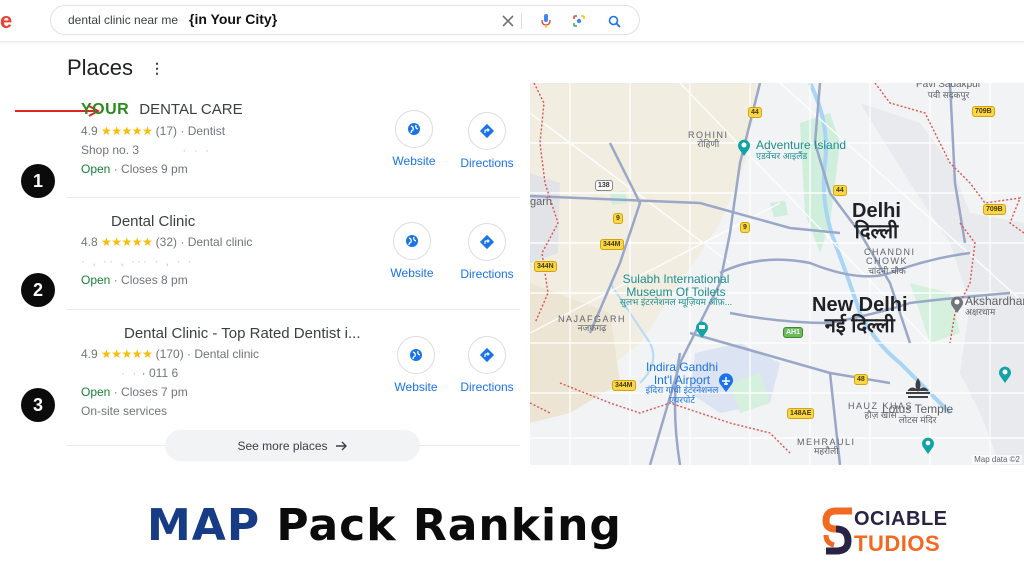 Image resolution: width=1024 pixels, height=576 pixels. Describe the element at coordinates (134, 169) in the screenshot. I see `hours-line: Open · Closes 9 pm` at that location.